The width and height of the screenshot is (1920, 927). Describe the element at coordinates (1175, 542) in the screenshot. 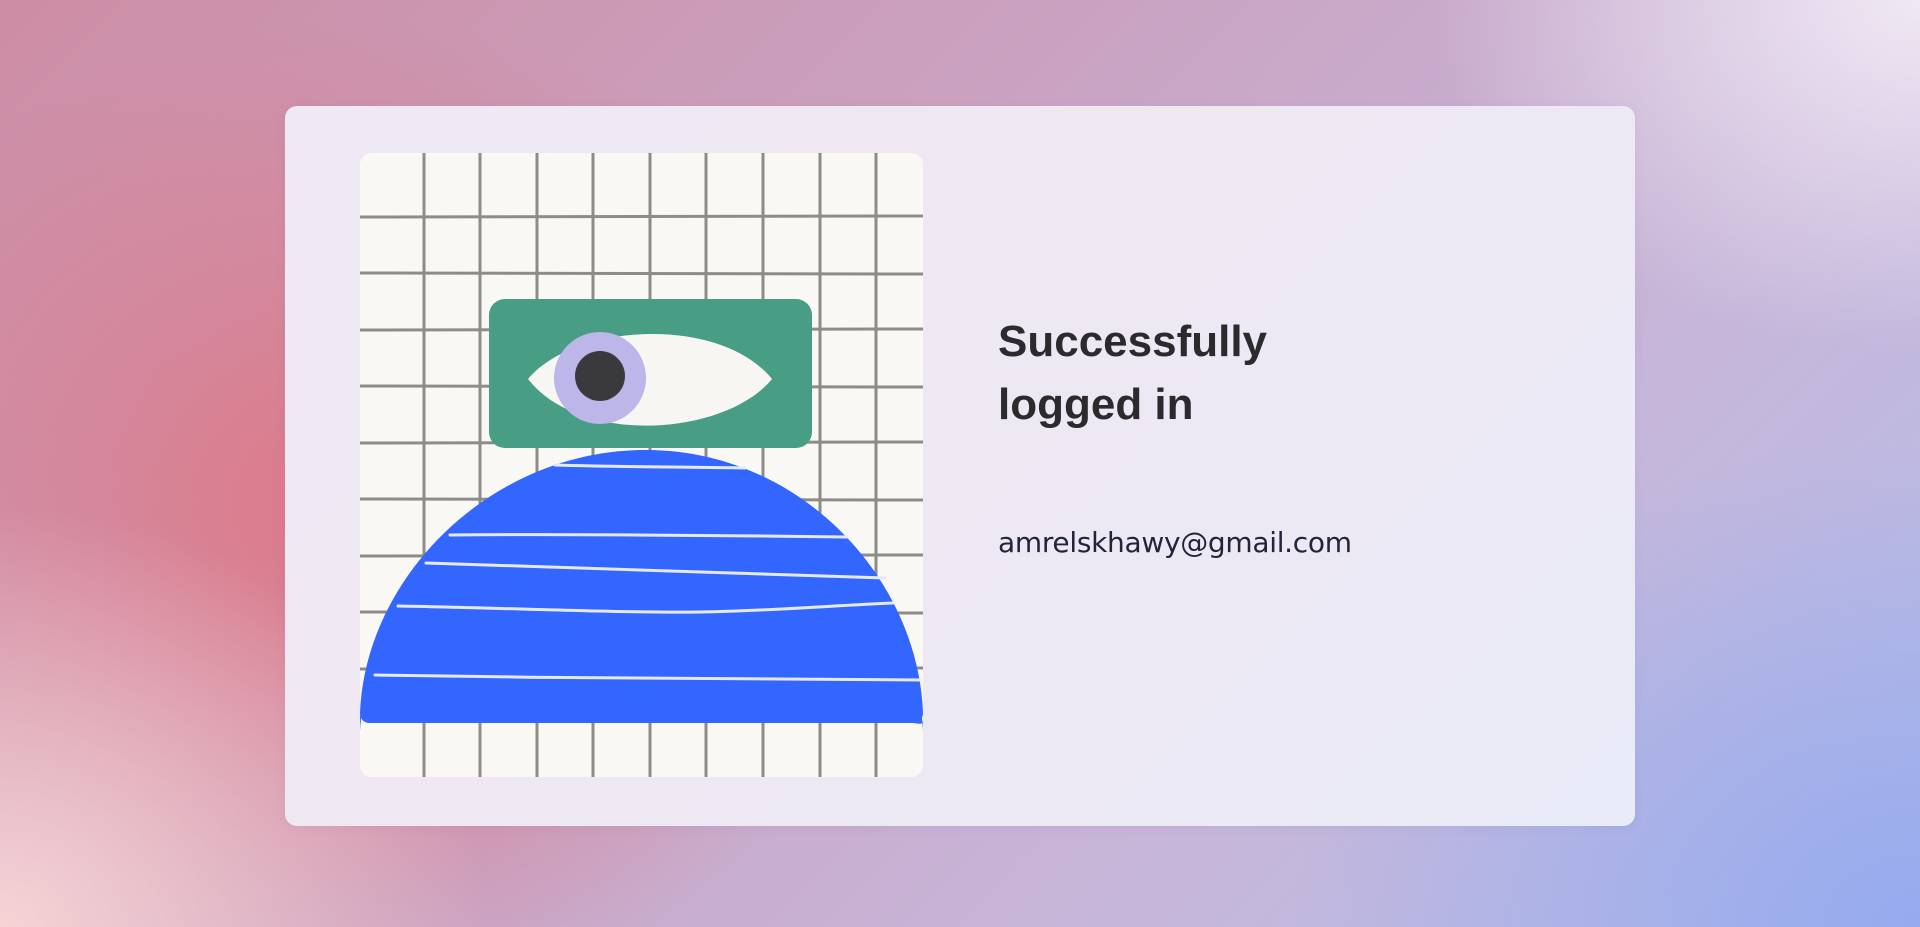

I see `user-email: amrelskhawy@gmail.com` at that location.